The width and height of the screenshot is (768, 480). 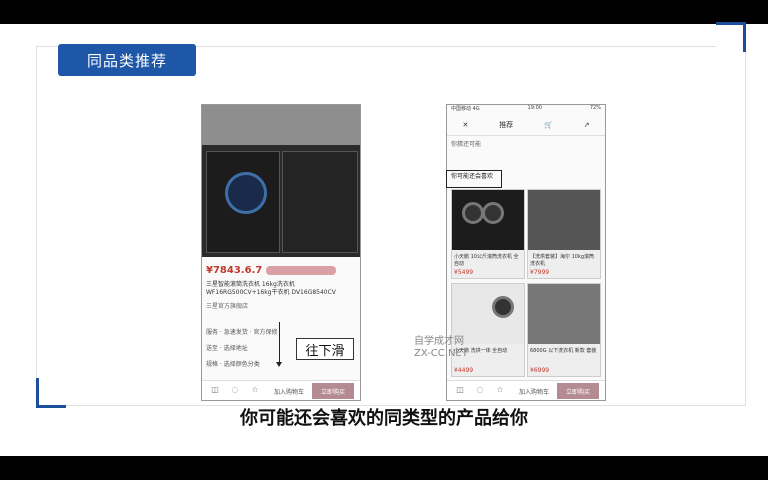 I want to click on caption-subtitle: 你可能还会喜欢的同类型的产品给你, so click(x=384, y=418).